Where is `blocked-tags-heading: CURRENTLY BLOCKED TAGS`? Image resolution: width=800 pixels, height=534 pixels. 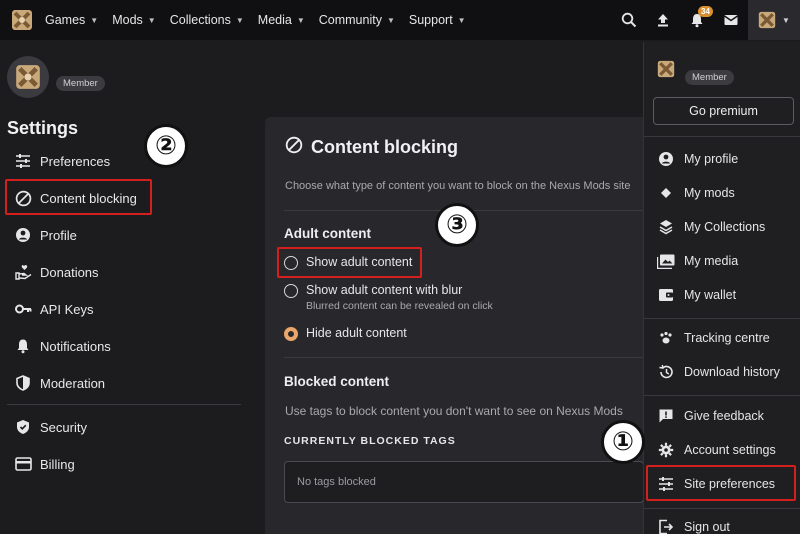
blocked-tags-heading: CURRENTLY BLOCKED TAGS is located at coordinates (370, 441).